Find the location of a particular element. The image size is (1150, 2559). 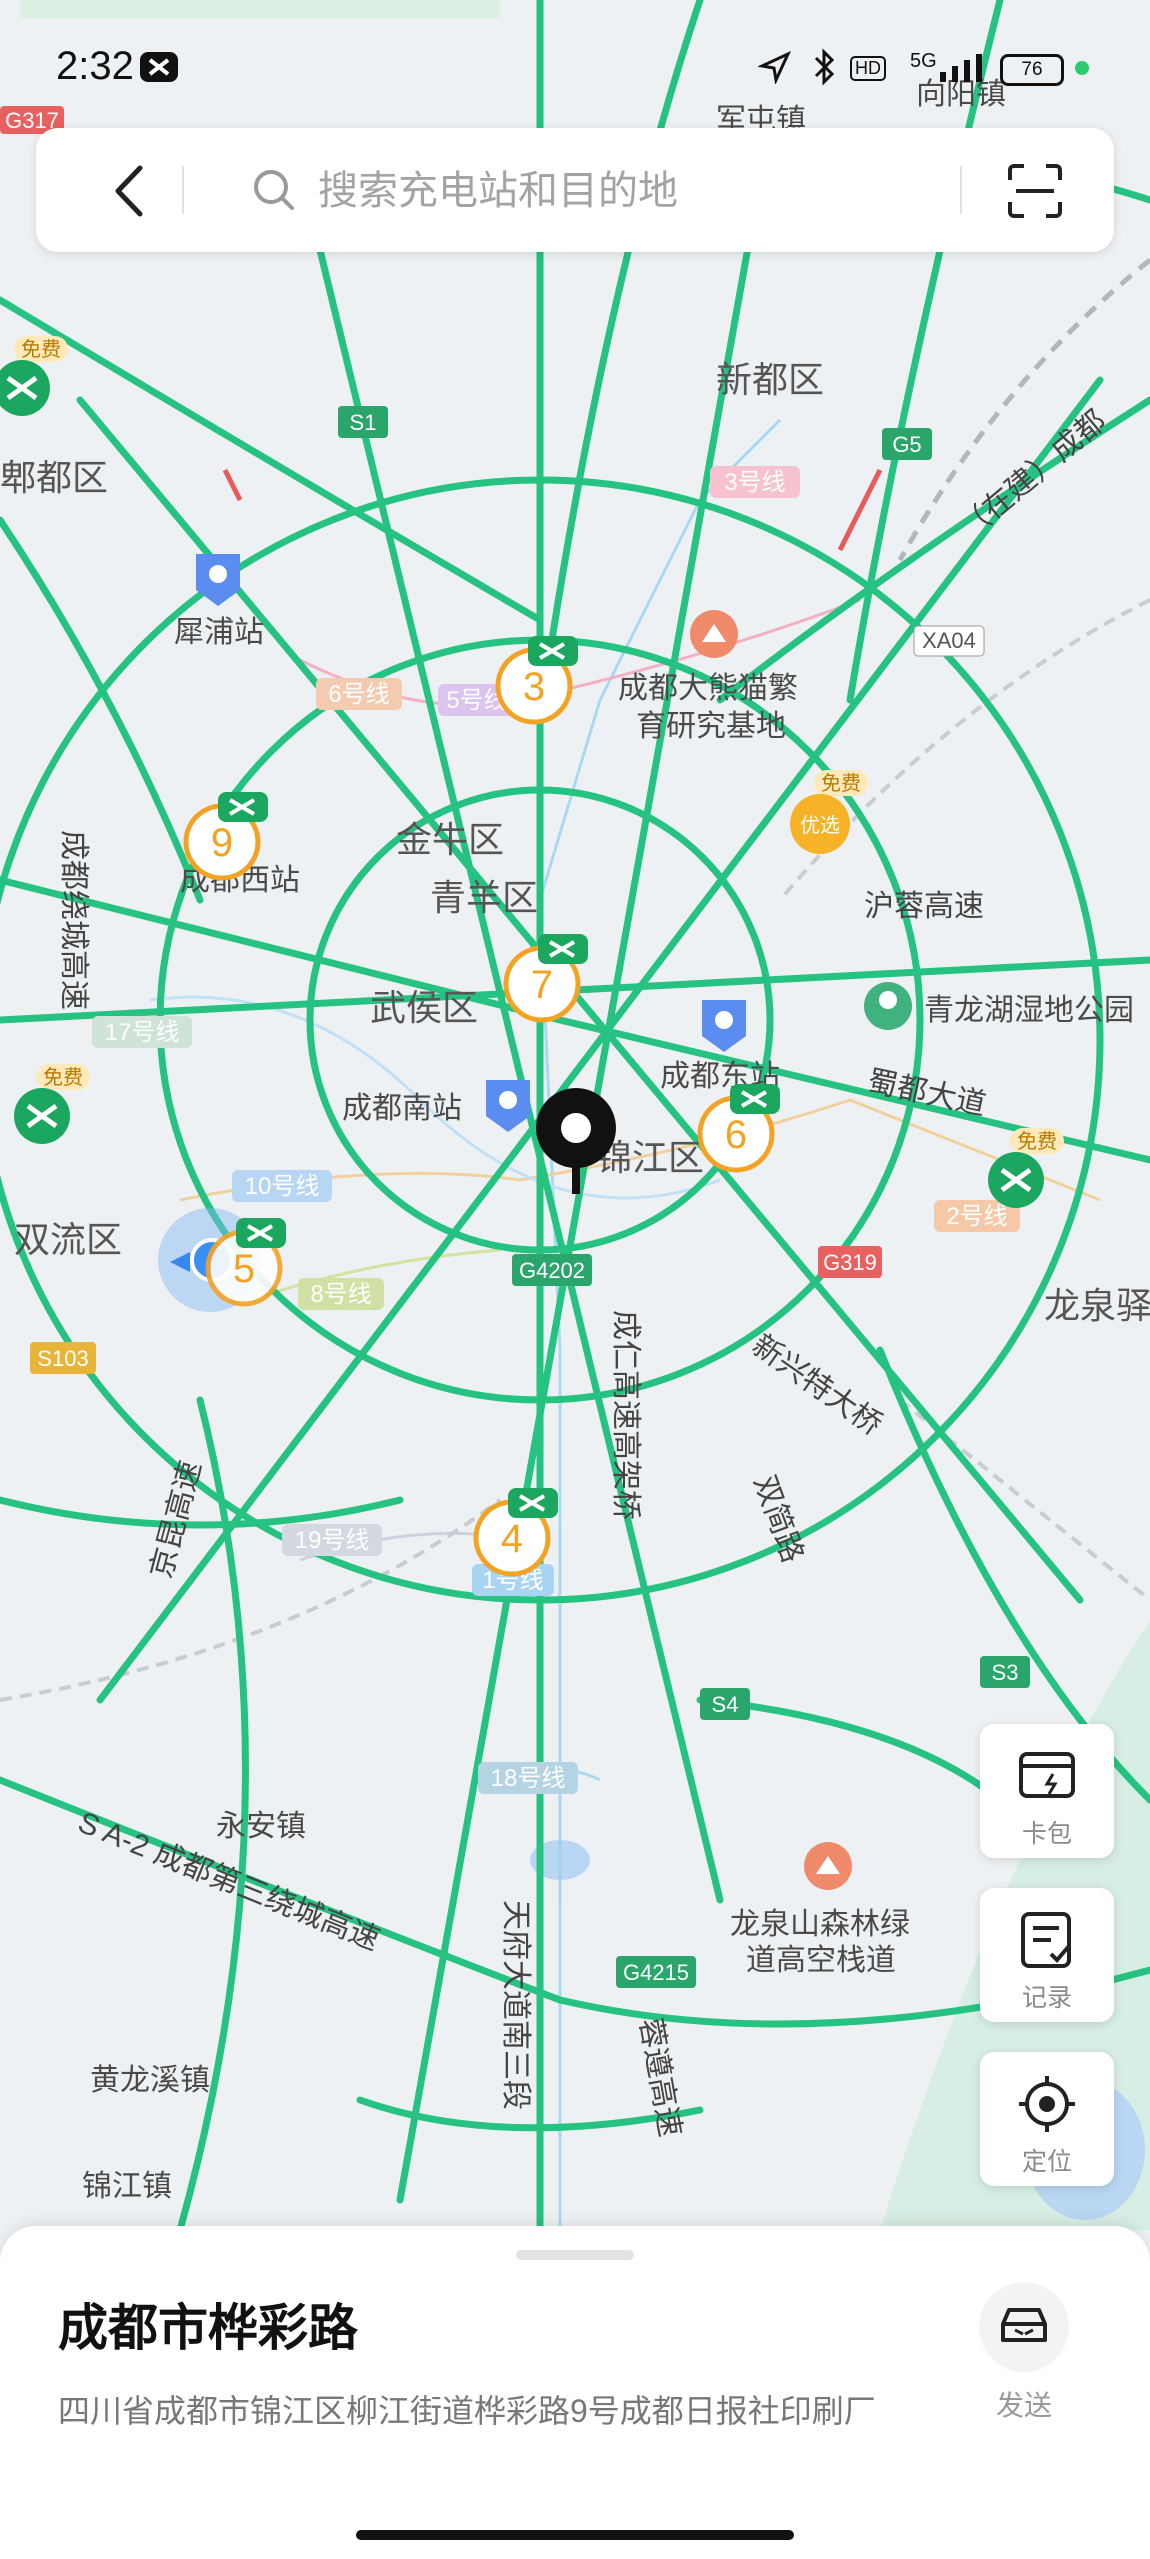

search-icon is located at coordinates (274, 190).